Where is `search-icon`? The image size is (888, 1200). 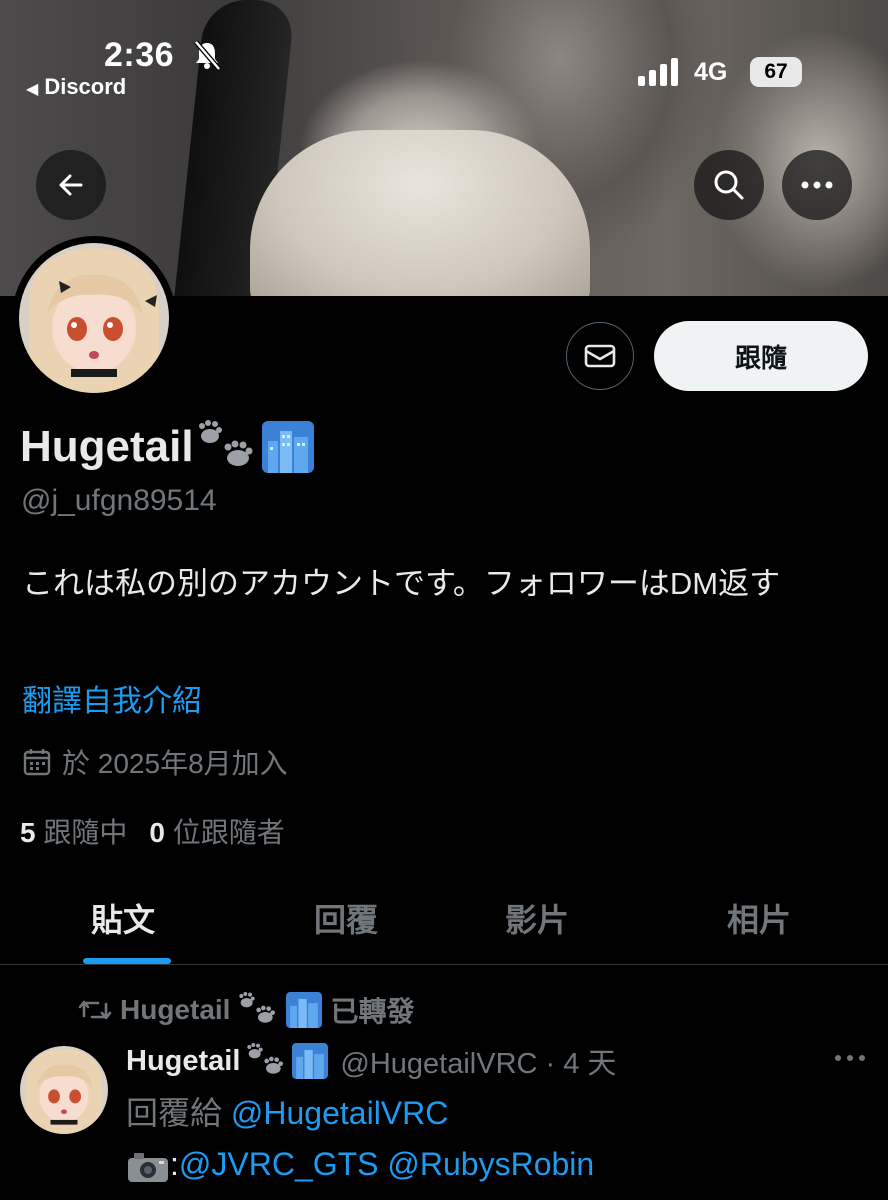
search-icon is located at coordinates (729, 185).